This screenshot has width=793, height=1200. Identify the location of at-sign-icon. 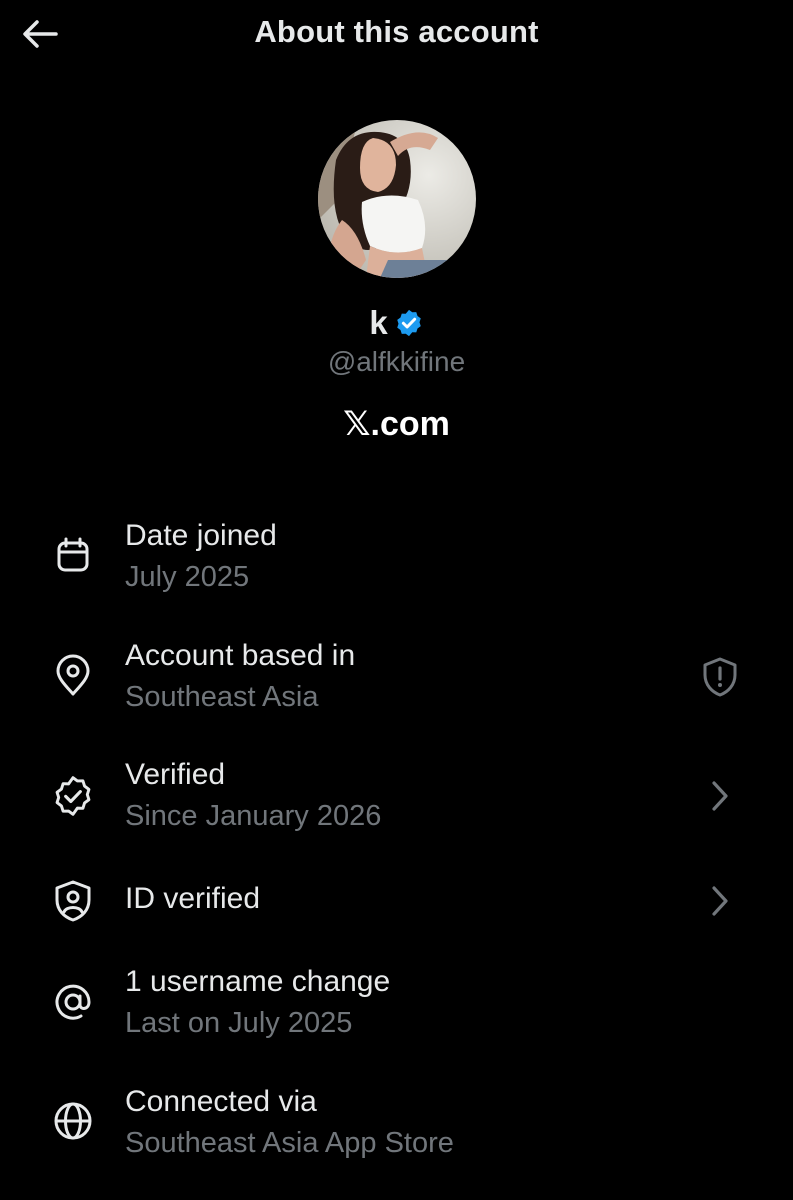
(73, 1002).